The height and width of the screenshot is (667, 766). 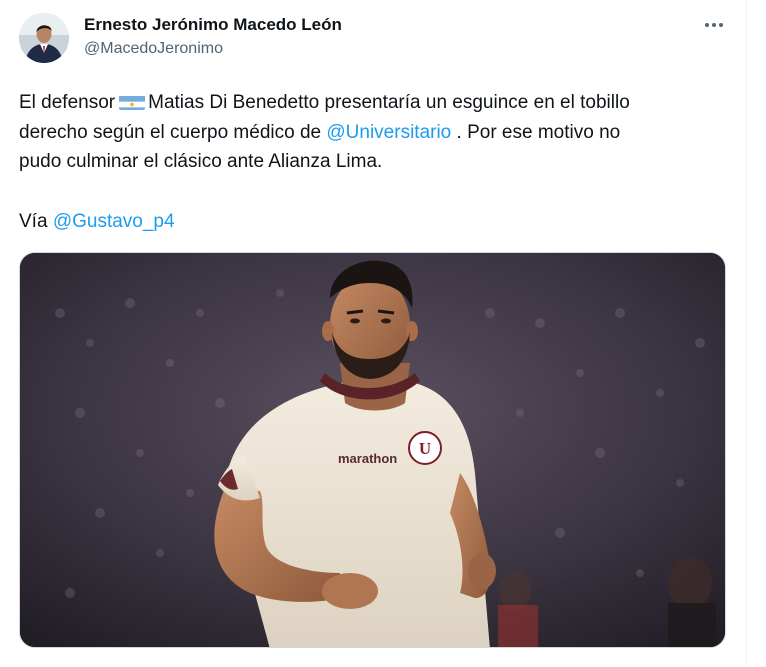 What do you see at coordinates (170, 132) in the screenshot?
I see `tweet-text-segment: derecho según el cuerpo médico de` at bounding box center [170, 132].